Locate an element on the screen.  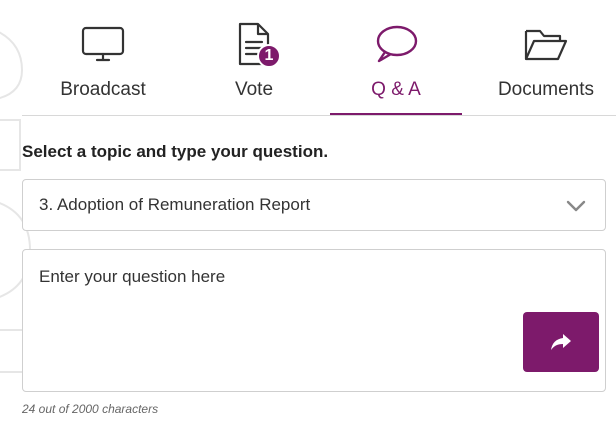
tab-divider is located at coordinates (319, 115).